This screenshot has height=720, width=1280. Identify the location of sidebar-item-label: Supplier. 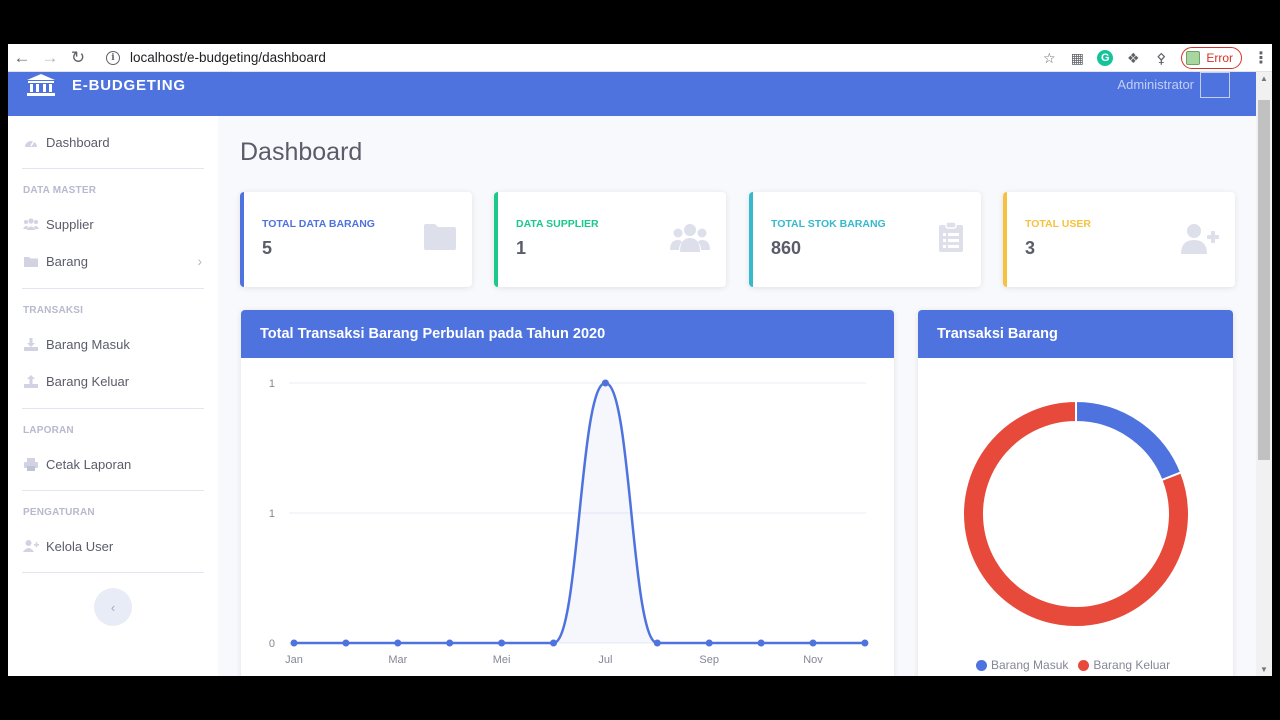
(70, 224).